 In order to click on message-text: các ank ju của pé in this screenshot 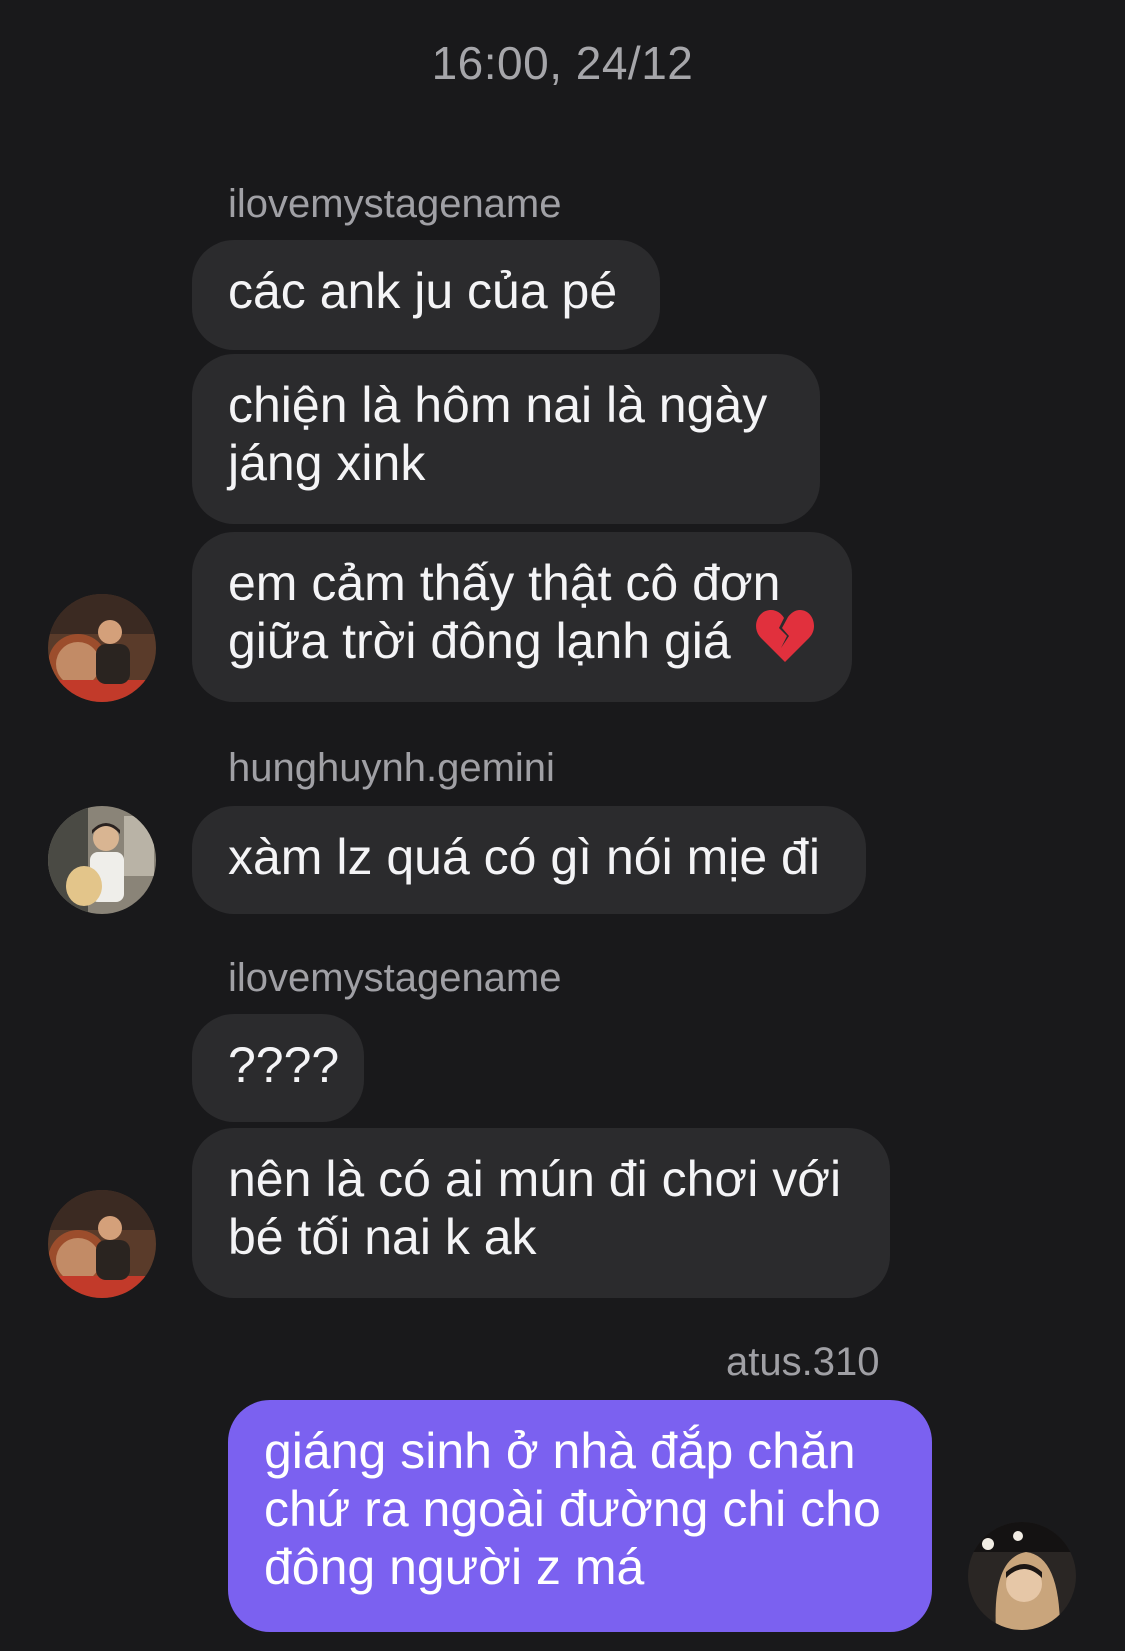, I will do `click(423, 291)`.